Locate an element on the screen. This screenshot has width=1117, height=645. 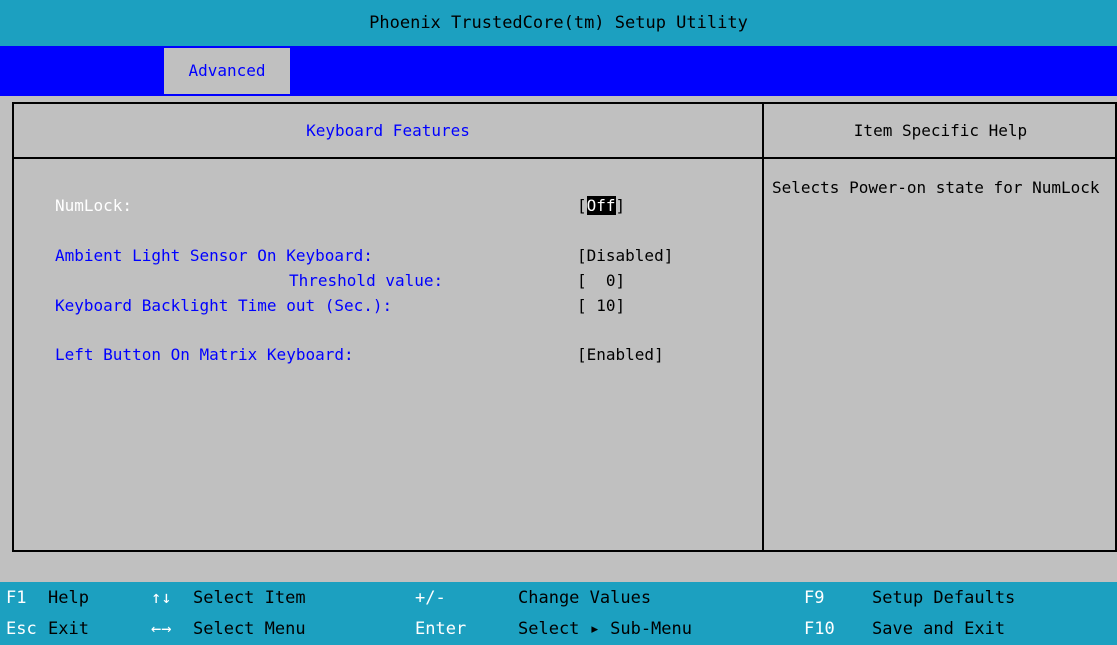
tab-advanced: Advanced is located at coordinates (227, 71).